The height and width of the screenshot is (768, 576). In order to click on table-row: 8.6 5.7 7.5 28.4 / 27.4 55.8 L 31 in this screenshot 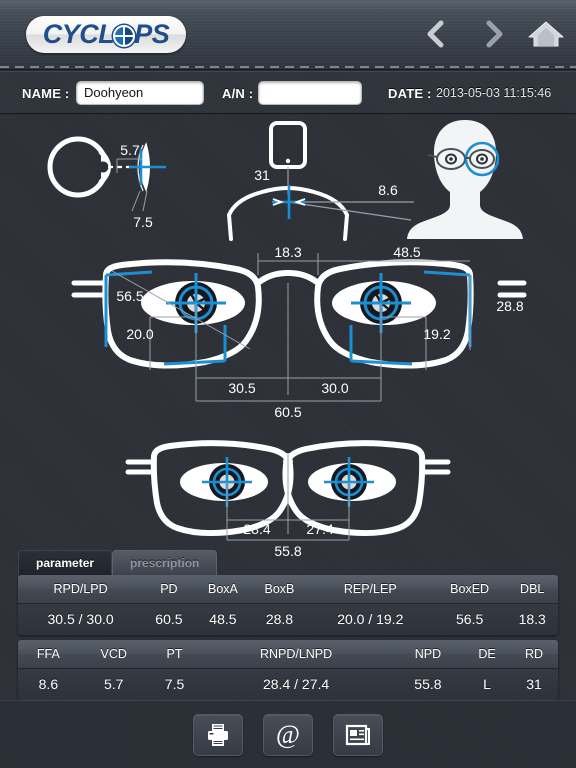, I will do `click(288, 684)`.